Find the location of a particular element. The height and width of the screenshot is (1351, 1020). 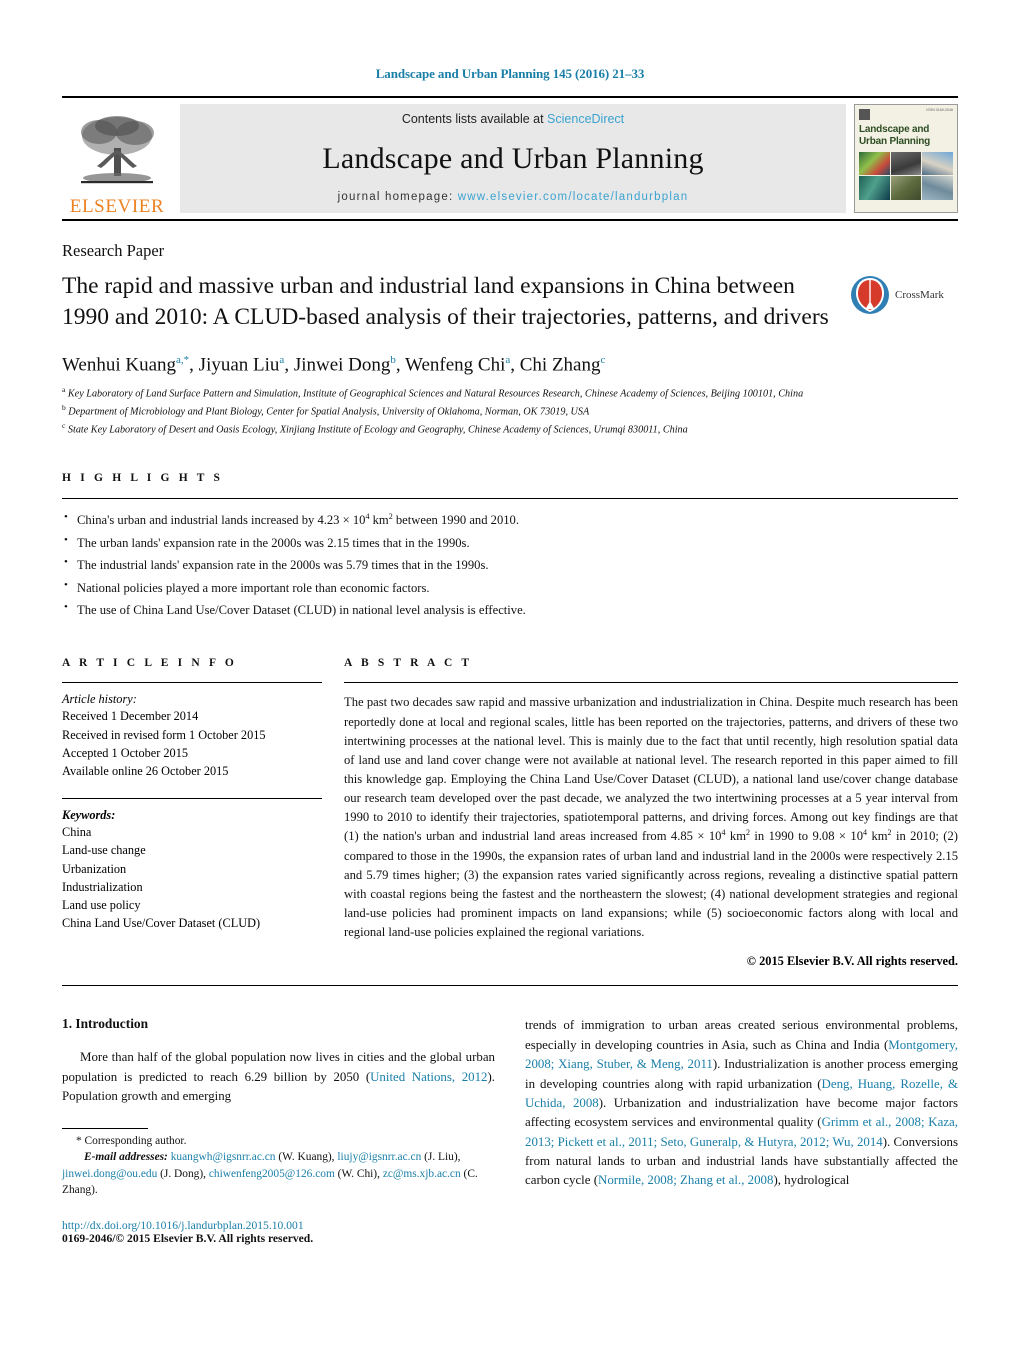

history-accepted: Accepted 1 October 2015 is located at coordinates (125, 752).